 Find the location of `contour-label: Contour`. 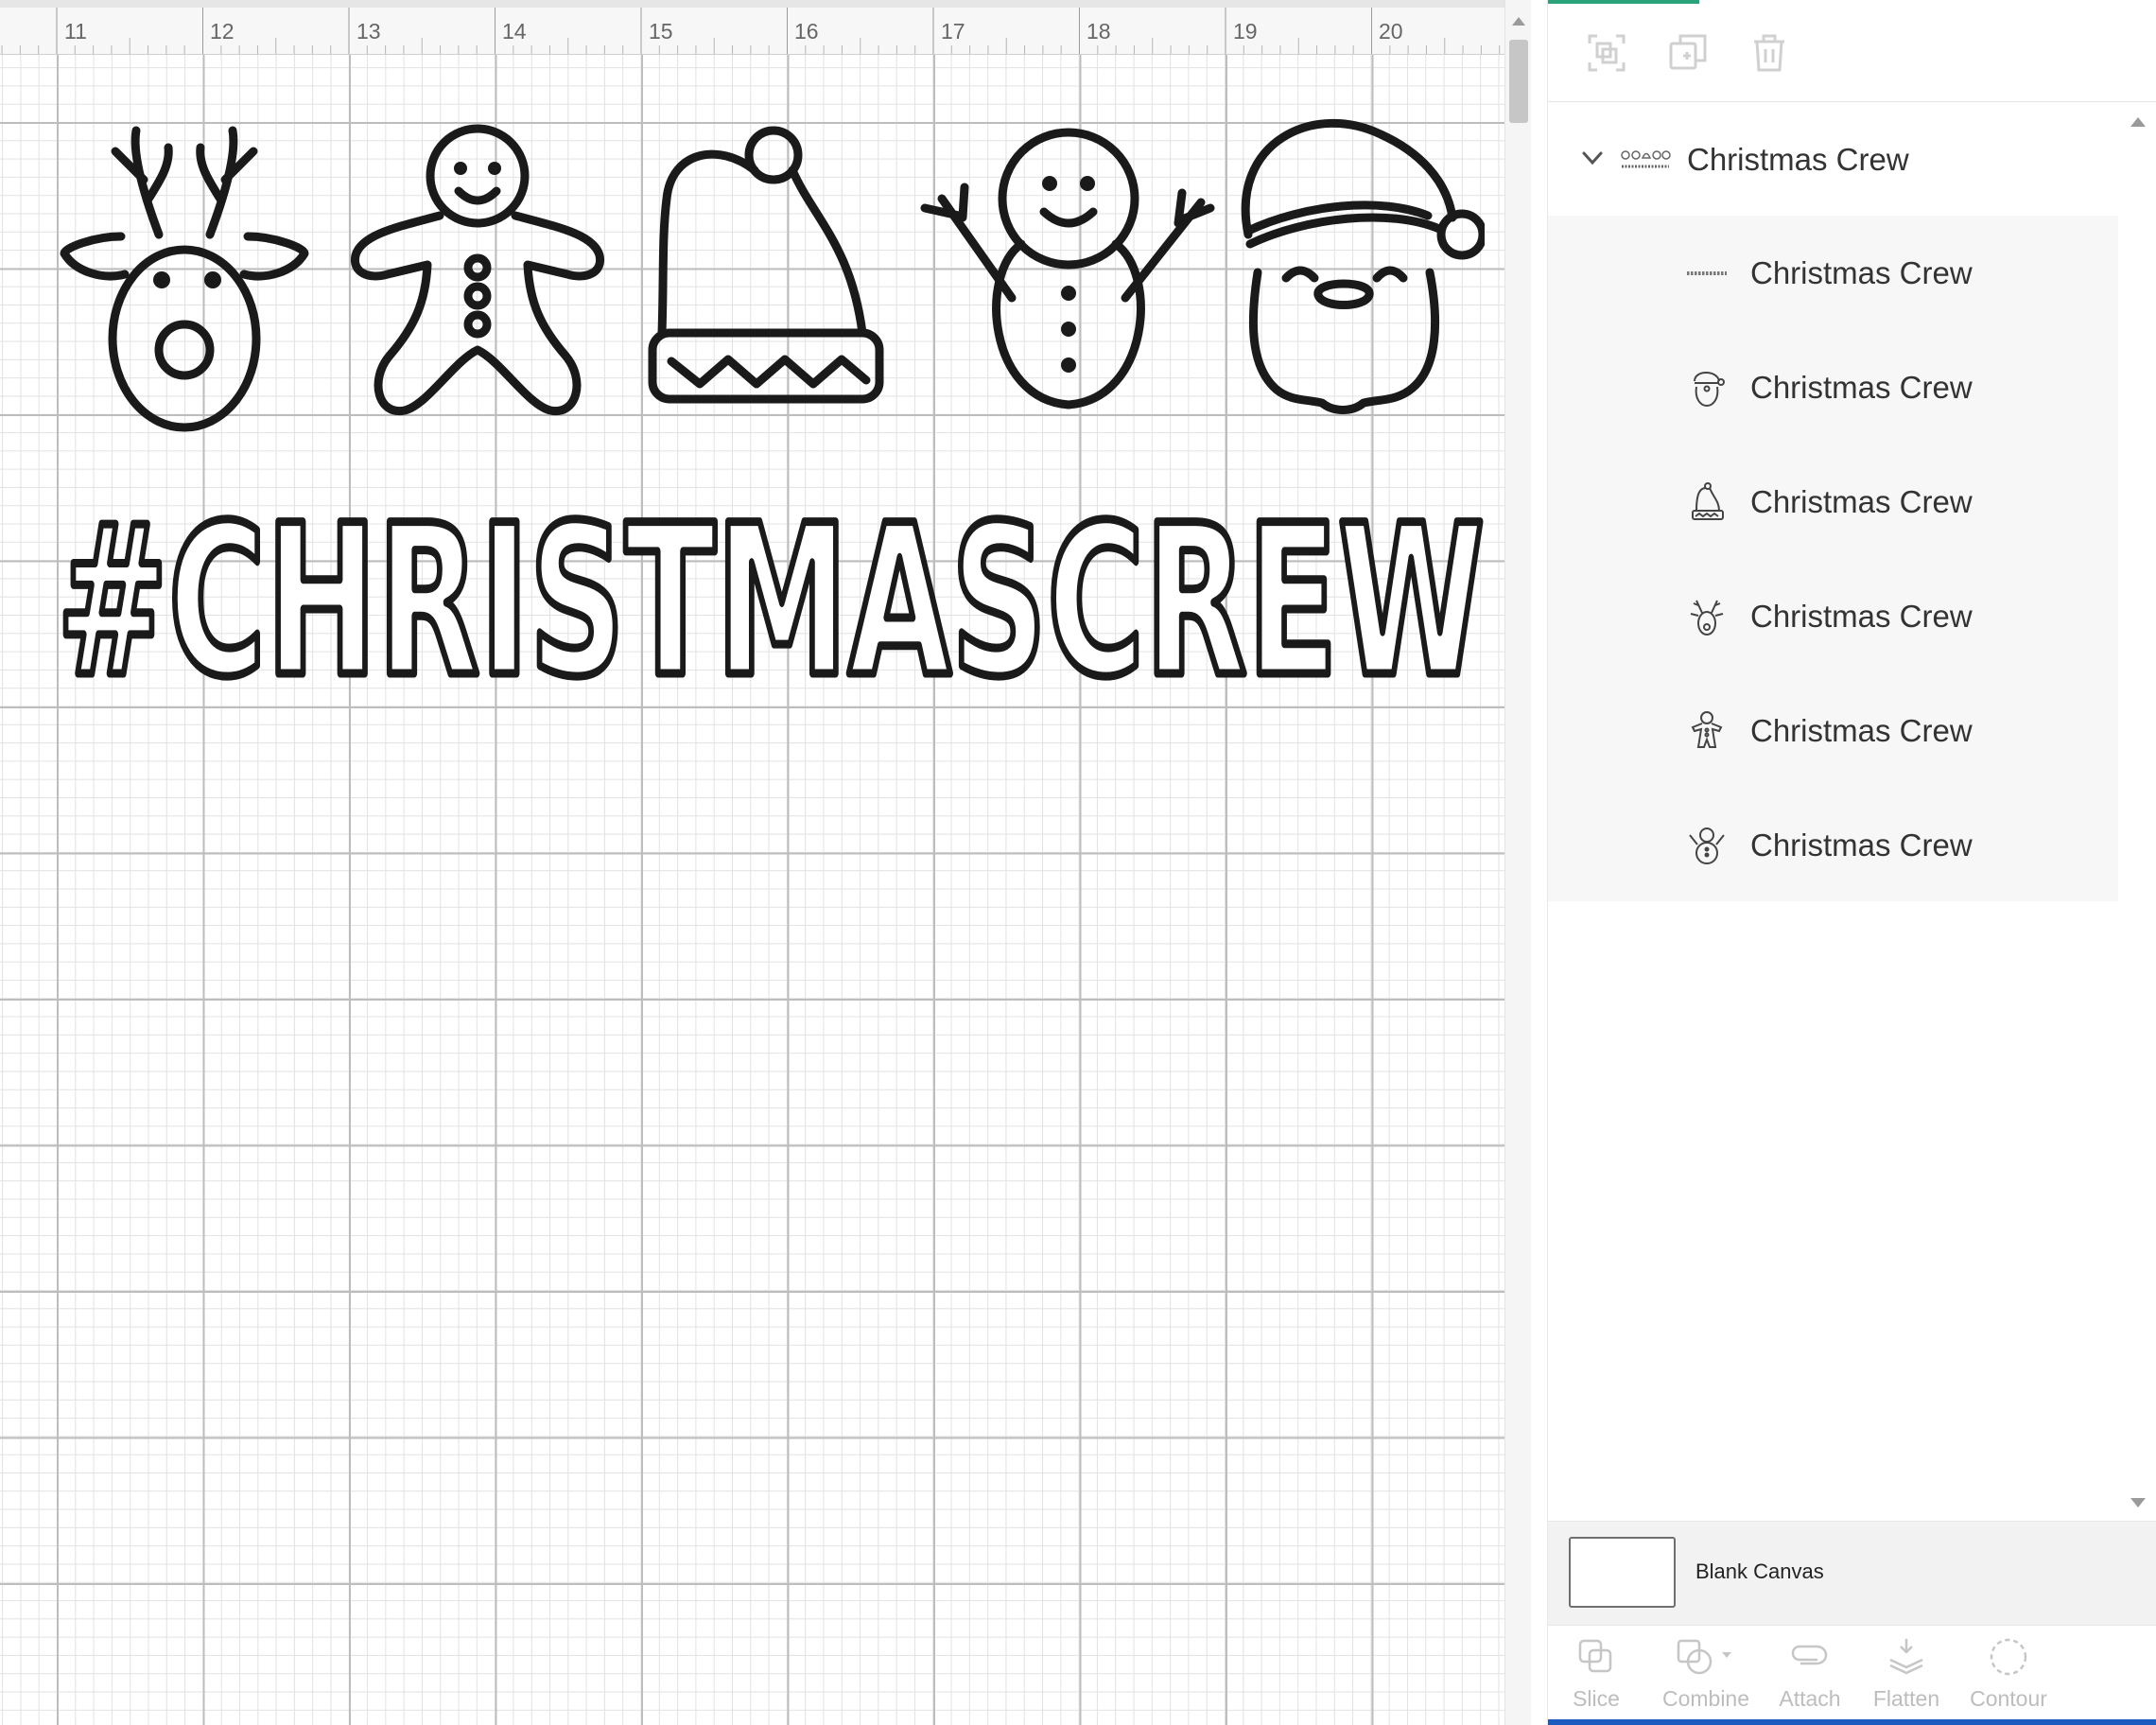

contour-label: Contour is located at coordinates (2008, 1698).